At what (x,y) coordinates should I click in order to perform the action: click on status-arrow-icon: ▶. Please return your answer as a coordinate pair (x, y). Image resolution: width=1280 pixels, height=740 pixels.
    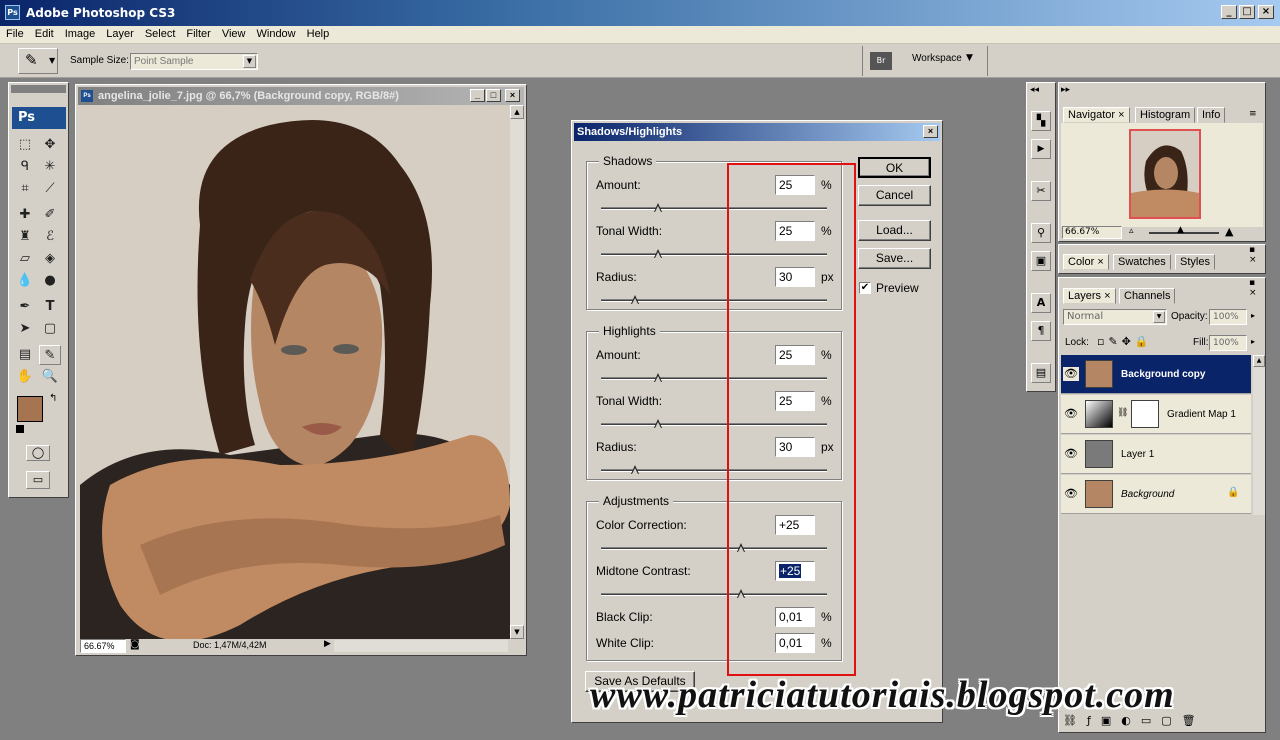
    Looking at the image, I should click on (327, 644).